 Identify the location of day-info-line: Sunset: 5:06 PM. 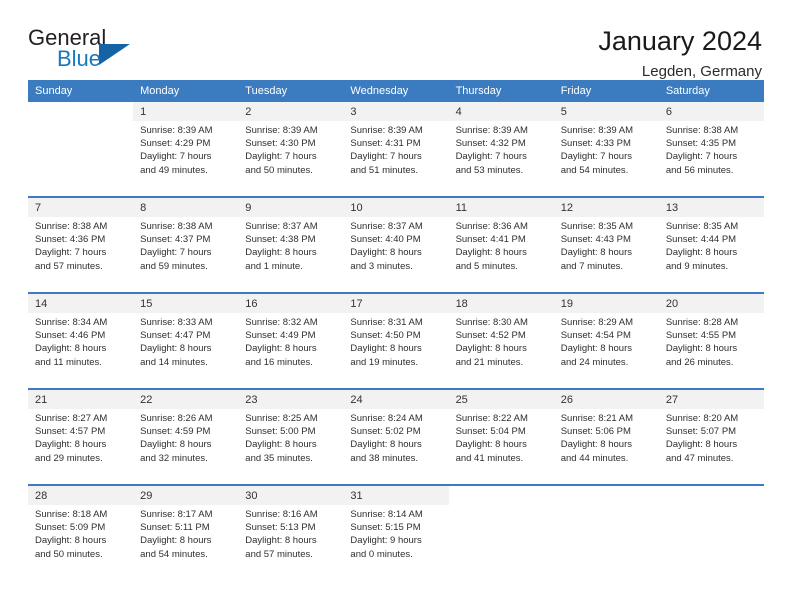
(595, 432).